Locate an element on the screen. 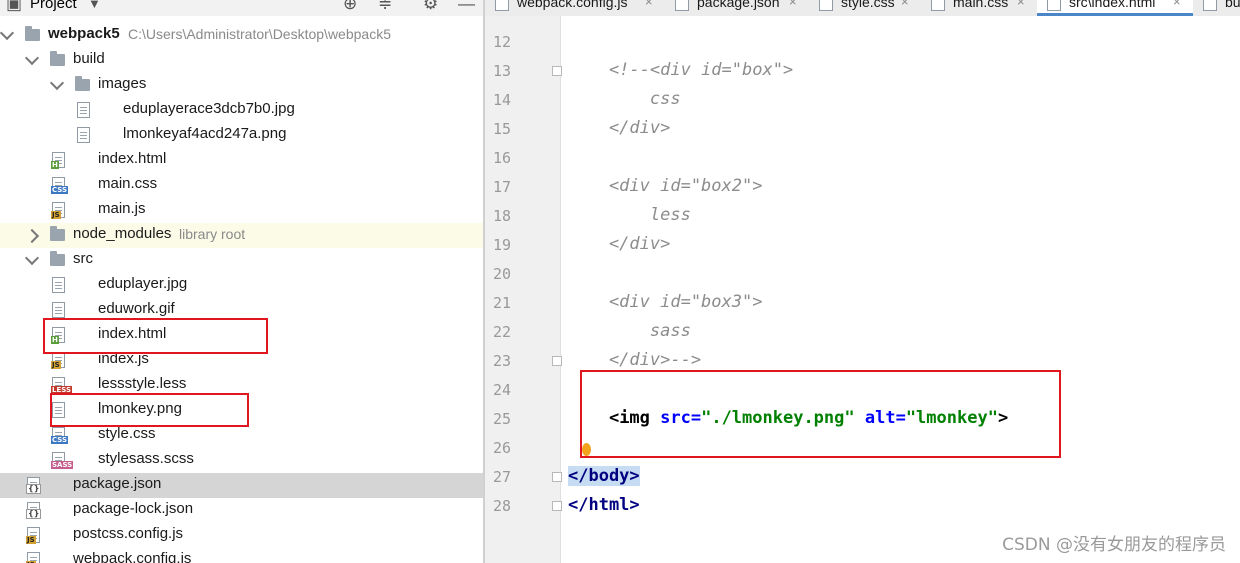 This screenshot has height=563, width=1240. folder-icon is located at coordinates (57, 258).